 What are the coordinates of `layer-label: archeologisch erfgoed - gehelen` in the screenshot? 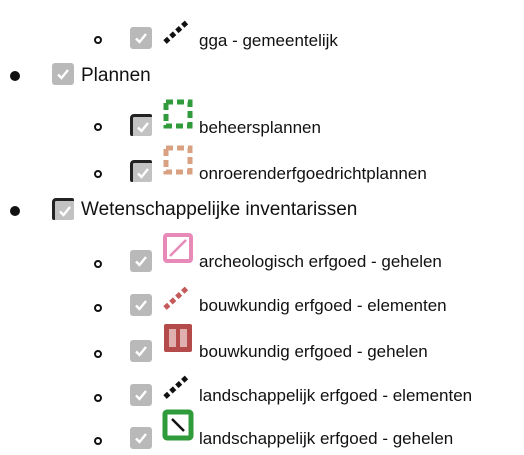 It's located at (320, 261).